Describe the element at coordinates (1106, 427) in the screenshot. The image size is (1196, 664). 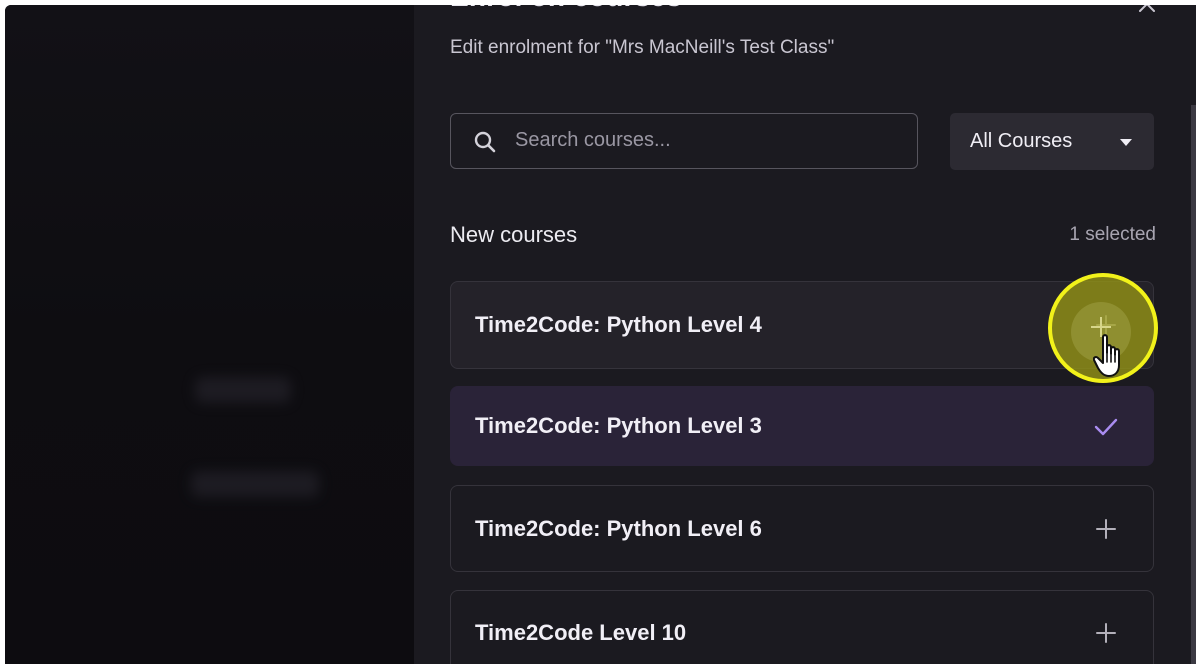
I see `check-icon` at that location.